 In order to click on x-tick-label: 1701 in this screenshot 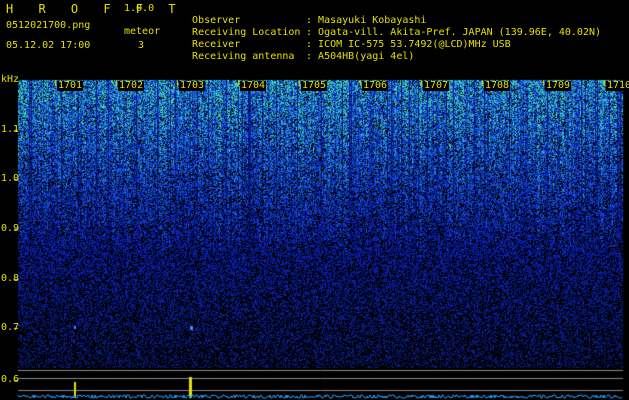, I will do `click(70, 85)`.